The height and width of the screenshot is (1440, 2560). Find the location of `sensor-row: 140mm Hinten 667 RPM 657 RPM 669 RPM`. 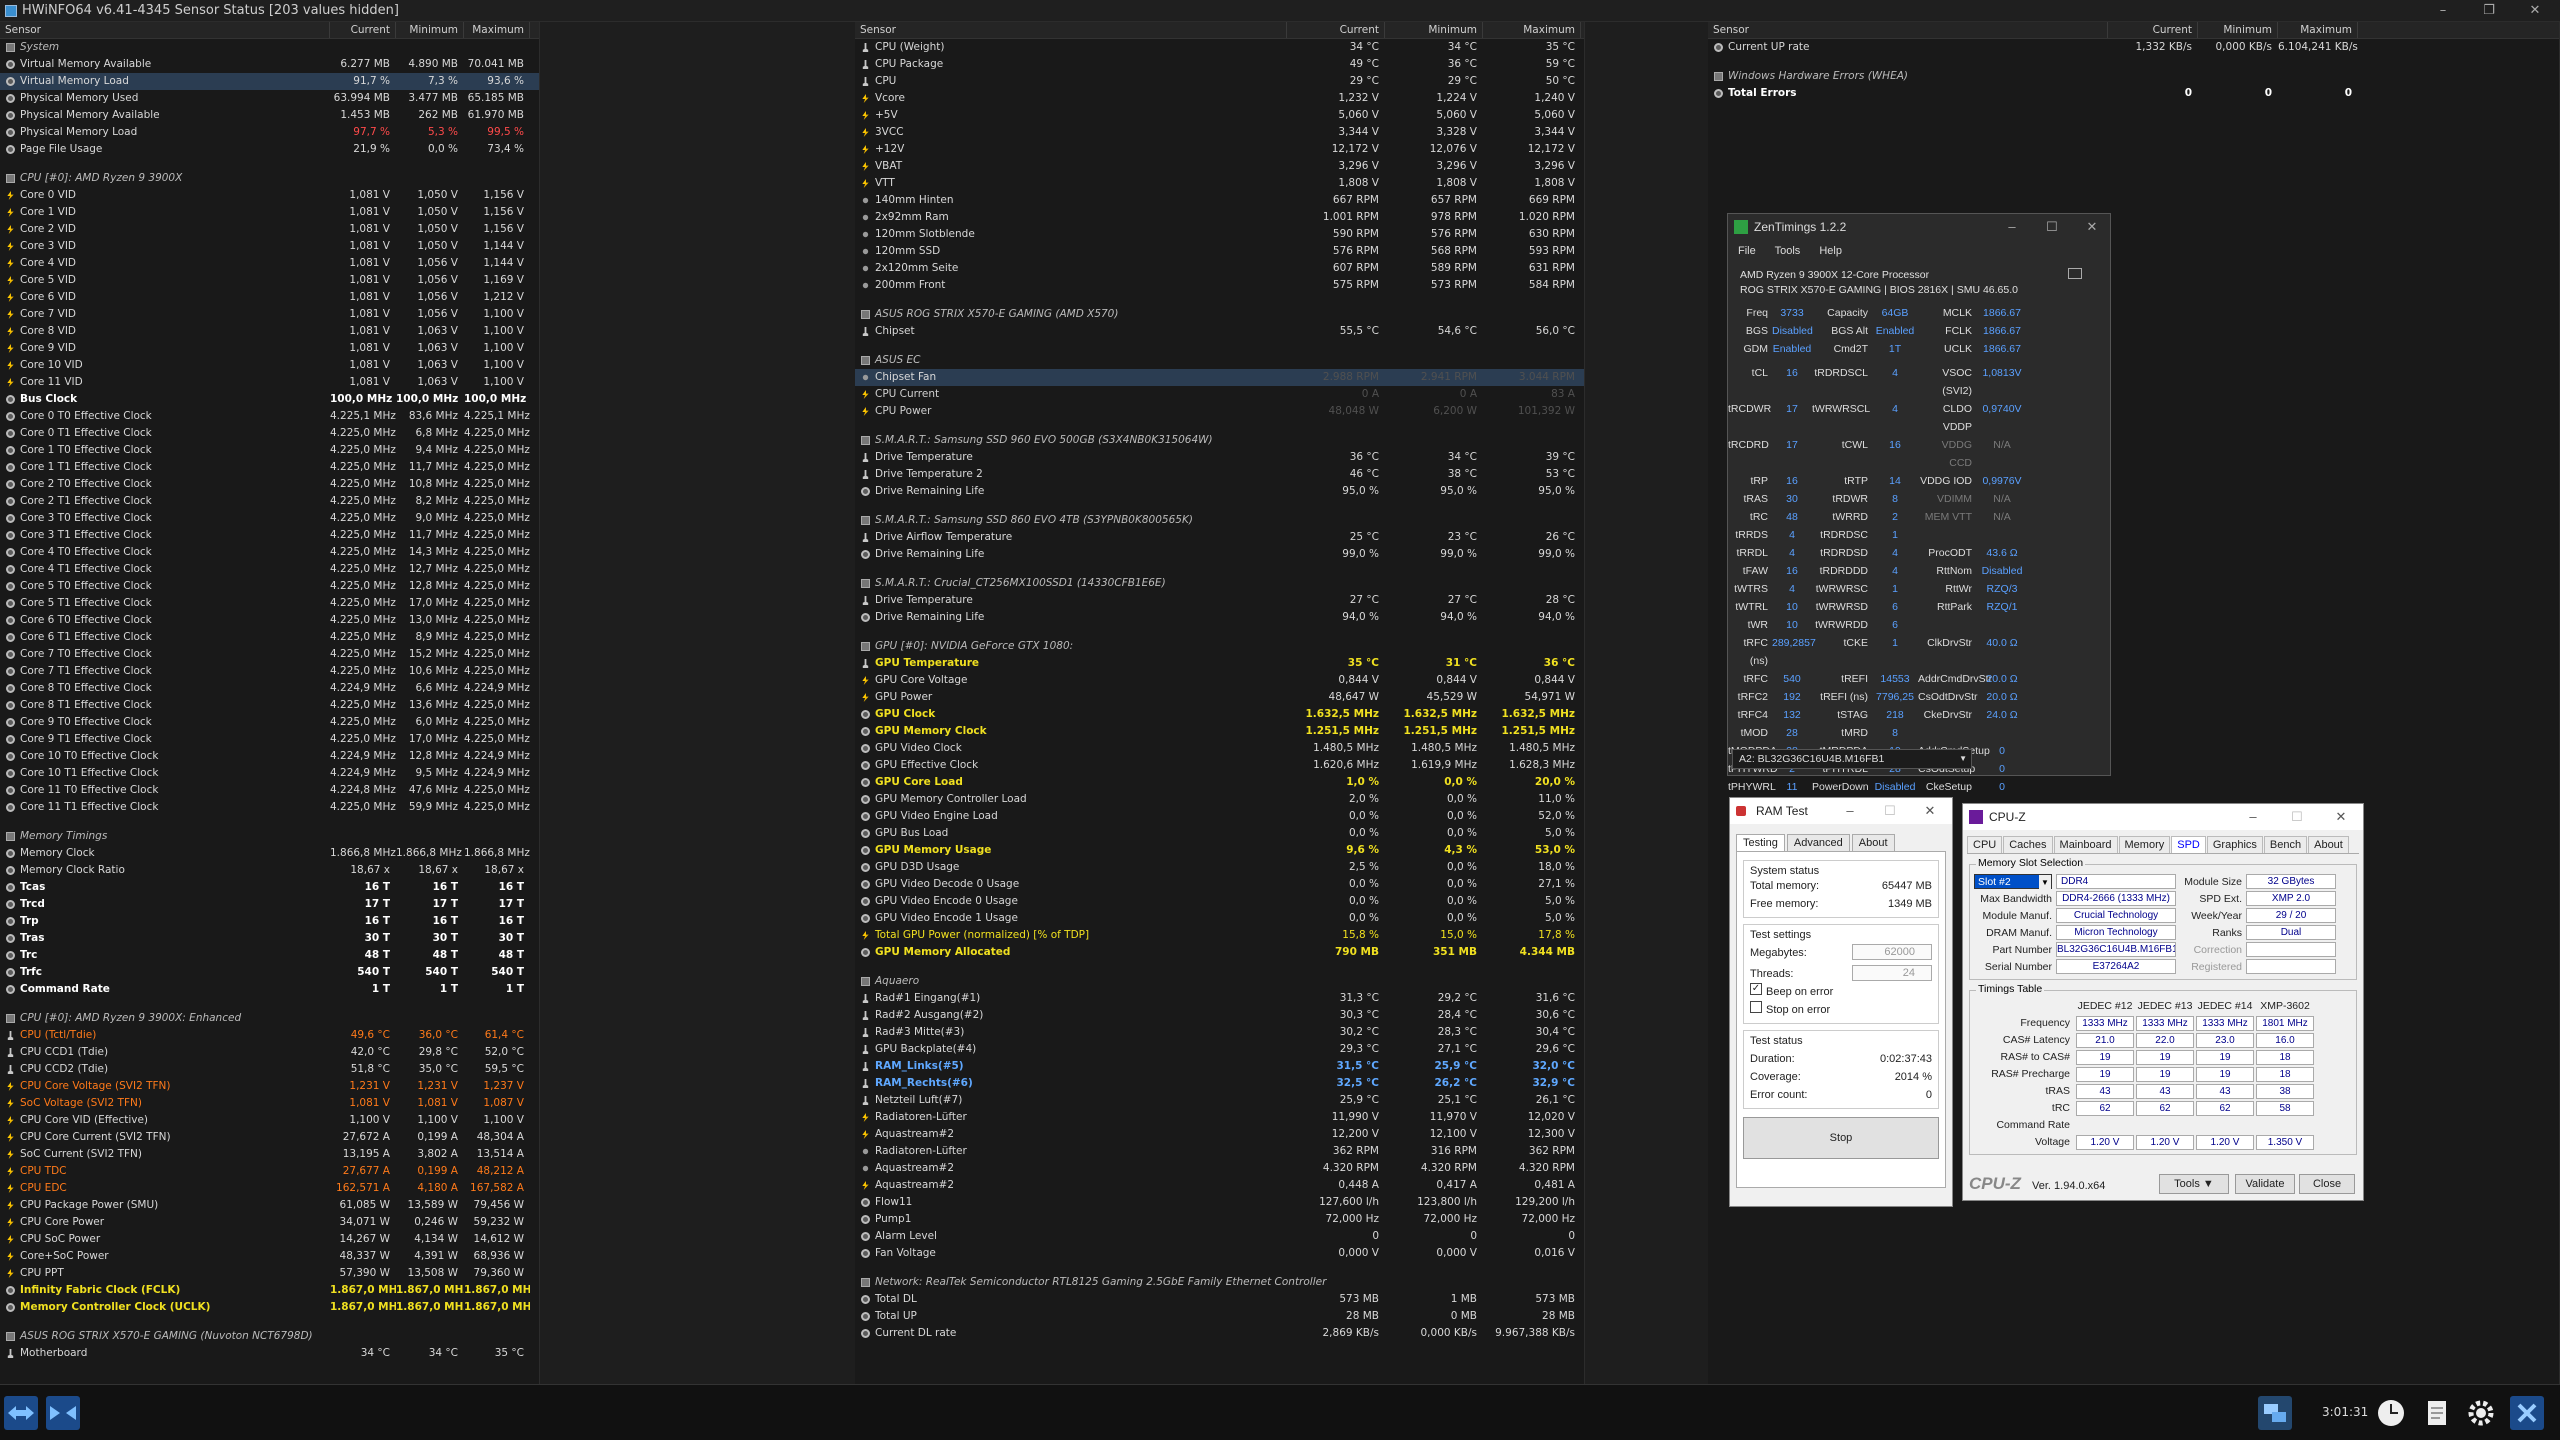

sensor-row: 140mm Hinten 667 RPM 657 RPM 669 RPM is located at coordinates (1219, 200).